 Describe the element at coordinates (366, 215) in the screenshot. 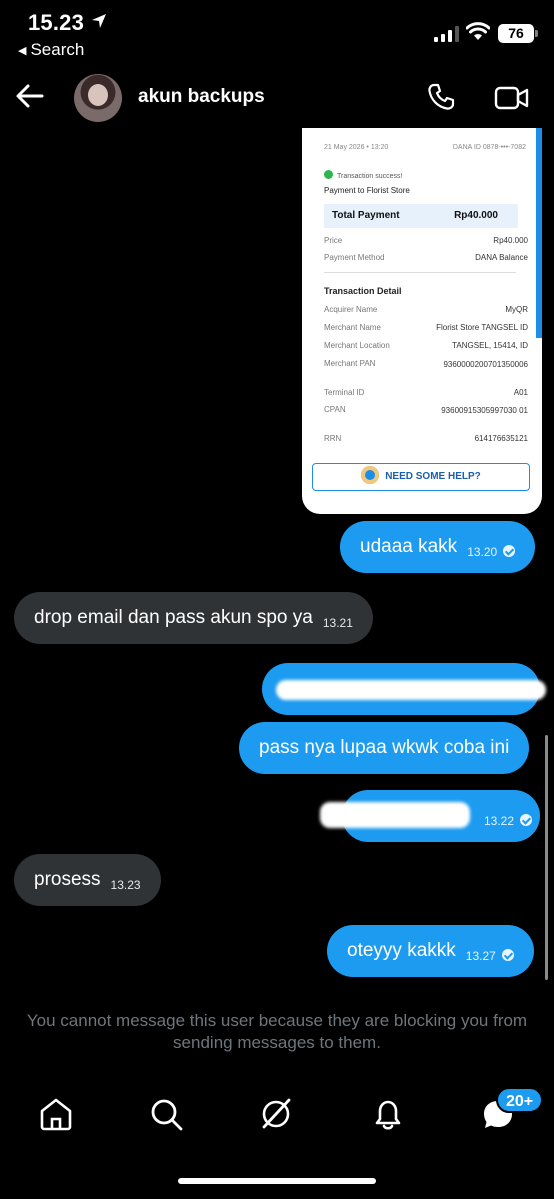

I see `receipt-total-label: Total Payment` at that location.